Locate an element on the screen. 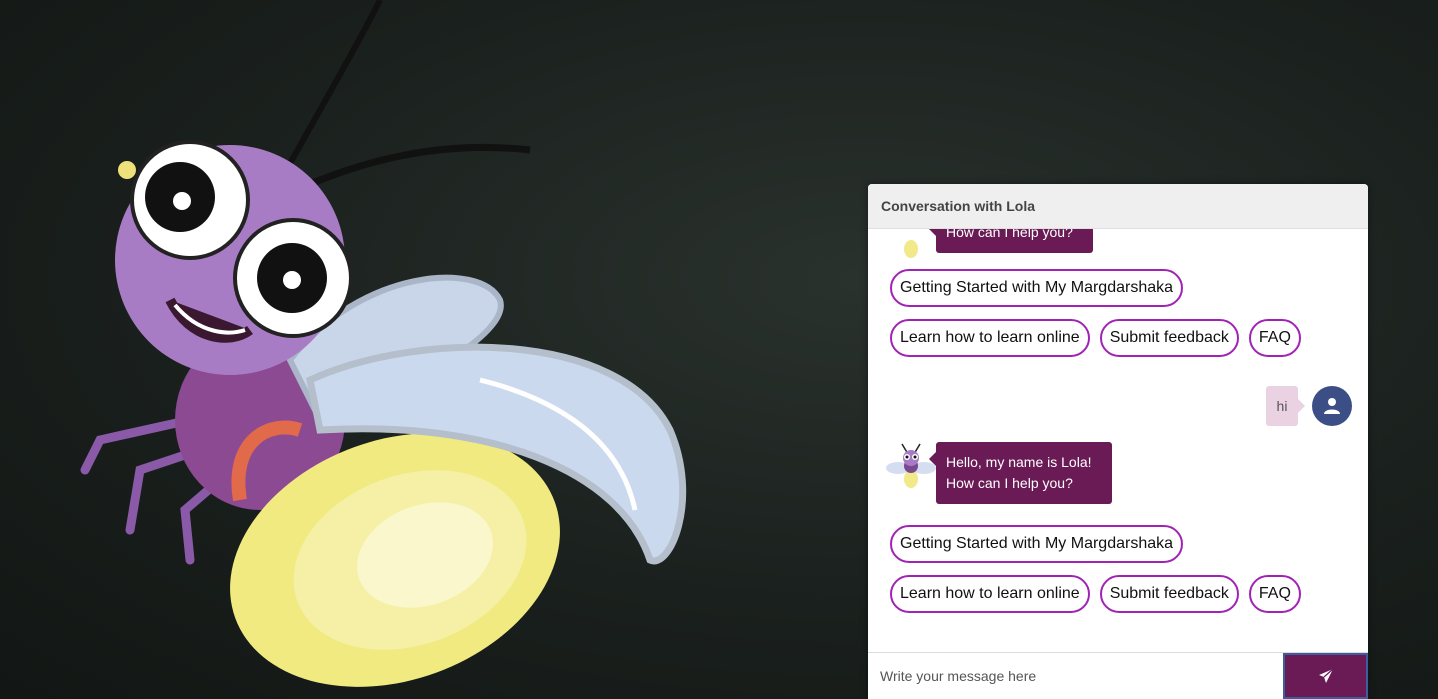 The width and height of the screenshot is (1438, 699). user-icon is located at coordinates (1332, 406).